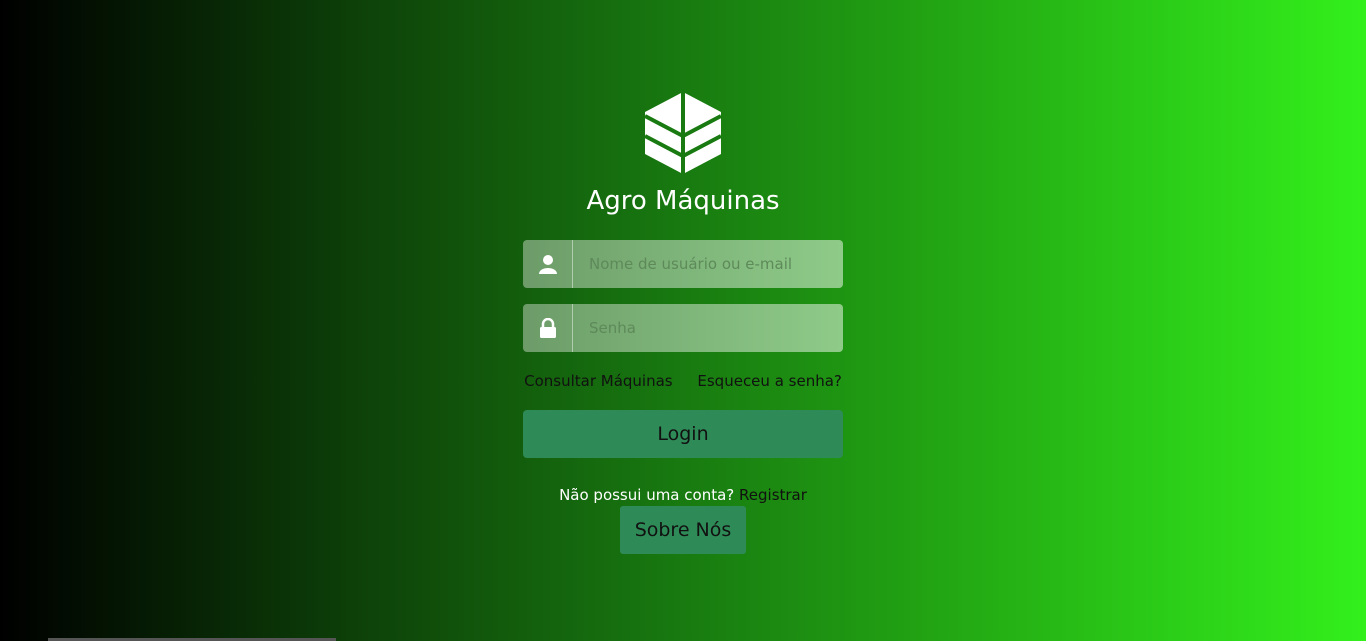 This screenshot has height=641, width=1366. Describe the element at coordinates (773, 495) in the screenshot. I see `register-link: Registrar` at that location.